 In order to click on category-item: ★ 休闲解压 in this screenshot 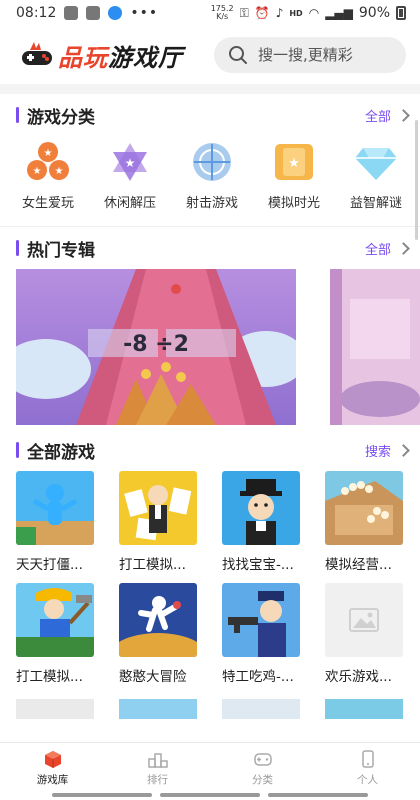, I will do `click(130, 180)`.